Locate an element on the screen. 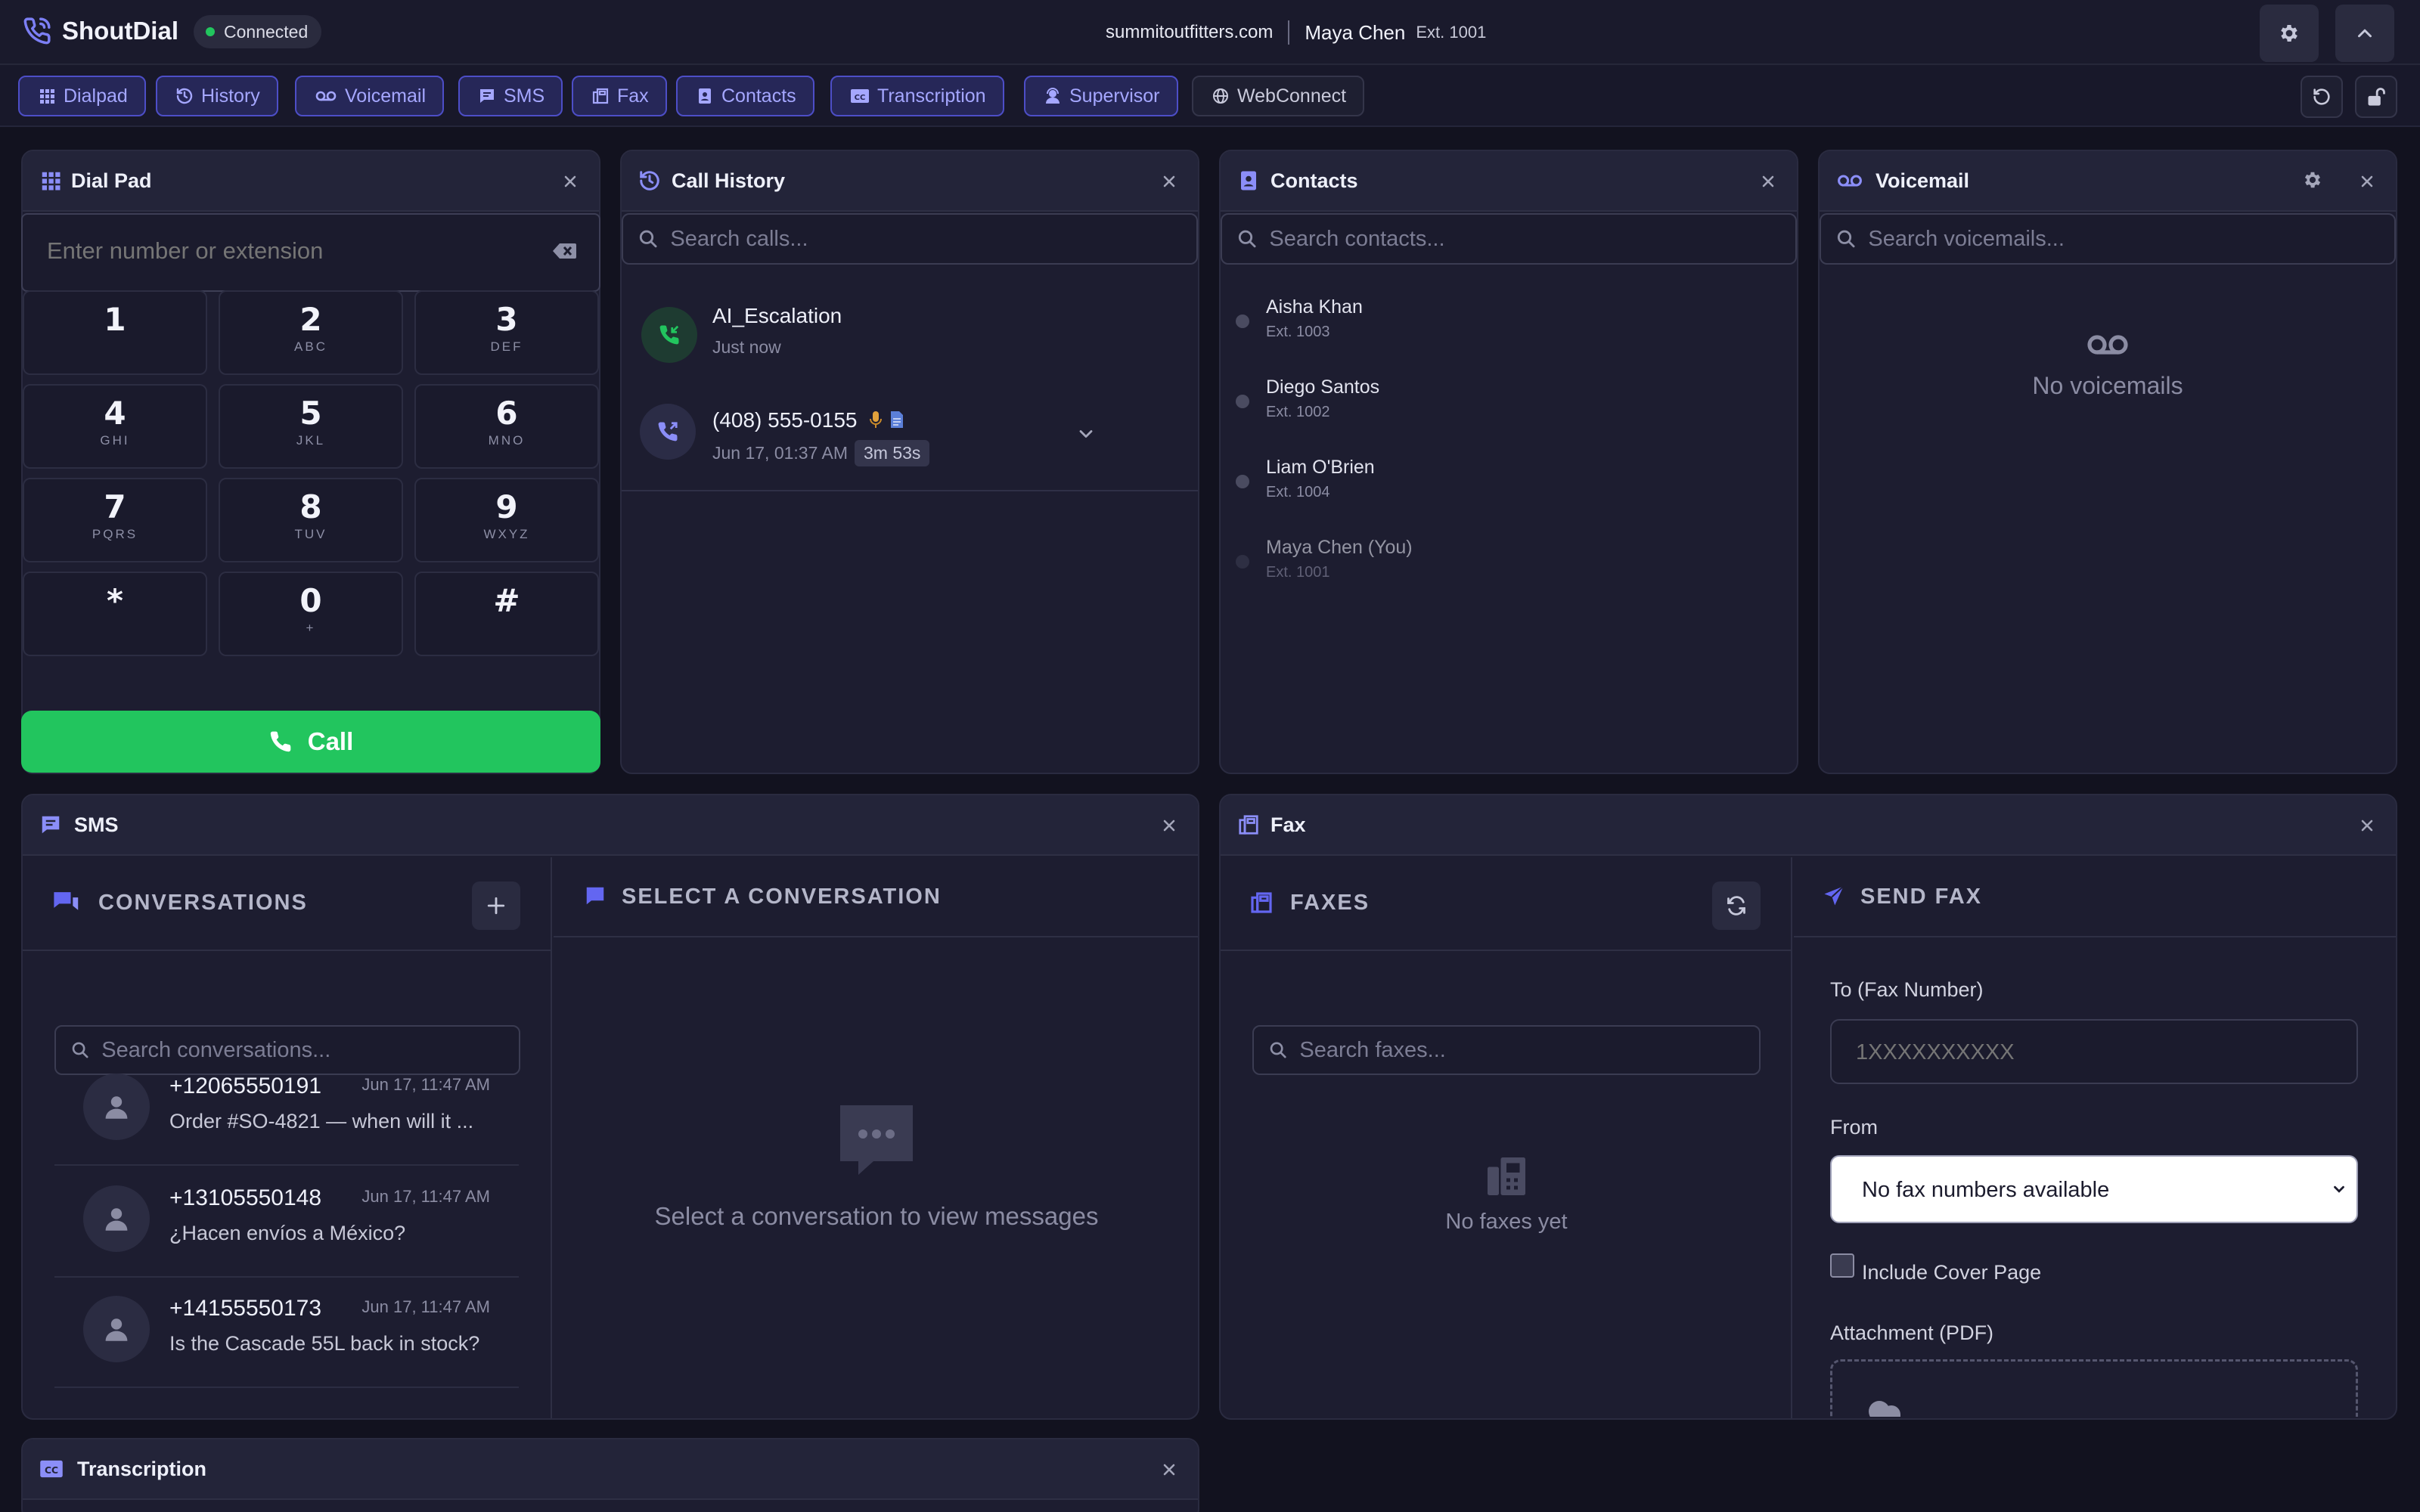 The height and width of the screenshot is (1512, 2420). tab-transcription: CC Transcription is located at coordinates (917, 96).